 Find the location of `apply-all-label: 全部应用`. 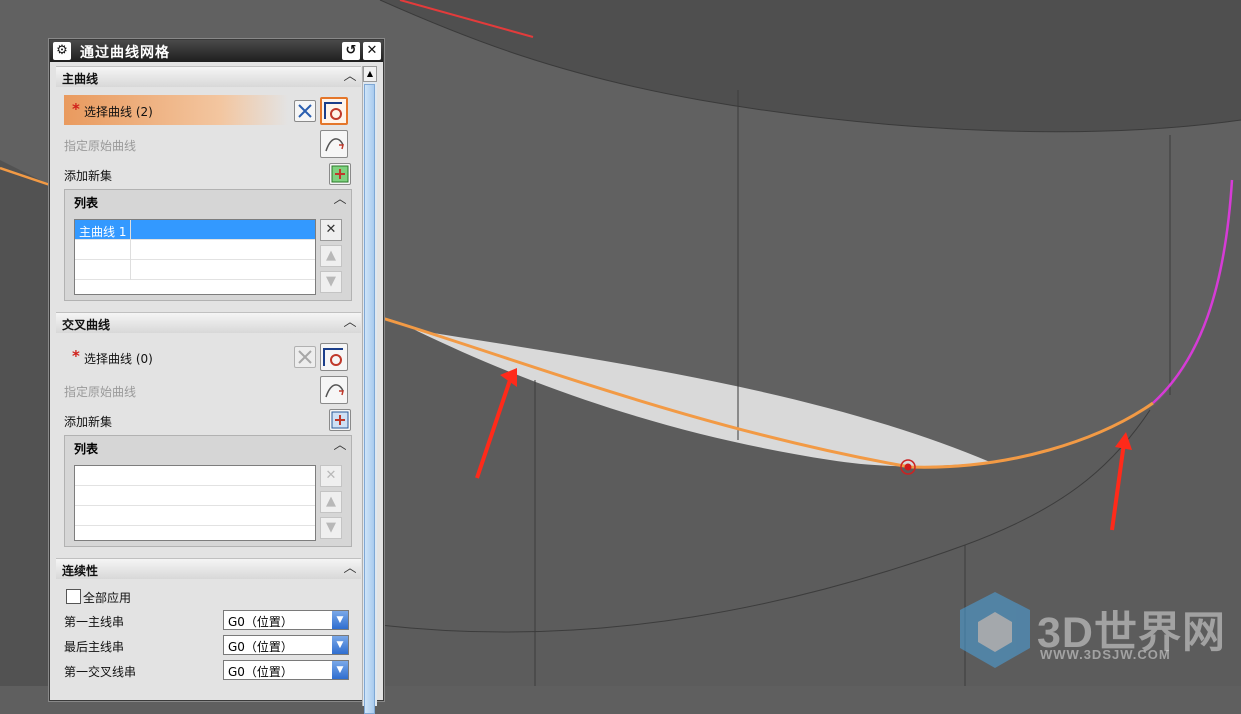

apply-all-label: 全部应用 is located at coordinates (107, 598).